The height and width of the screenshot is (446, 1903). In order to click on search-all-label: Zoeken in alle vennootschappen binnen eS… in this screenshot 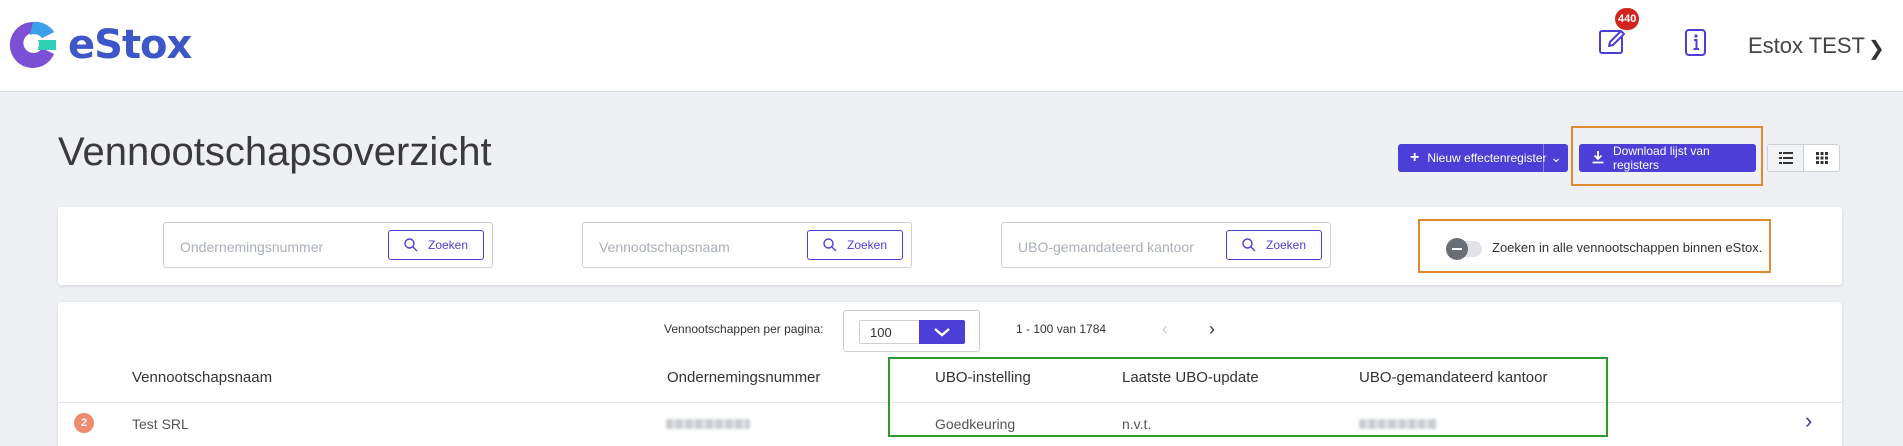, I will do `click(1627, 247)`.